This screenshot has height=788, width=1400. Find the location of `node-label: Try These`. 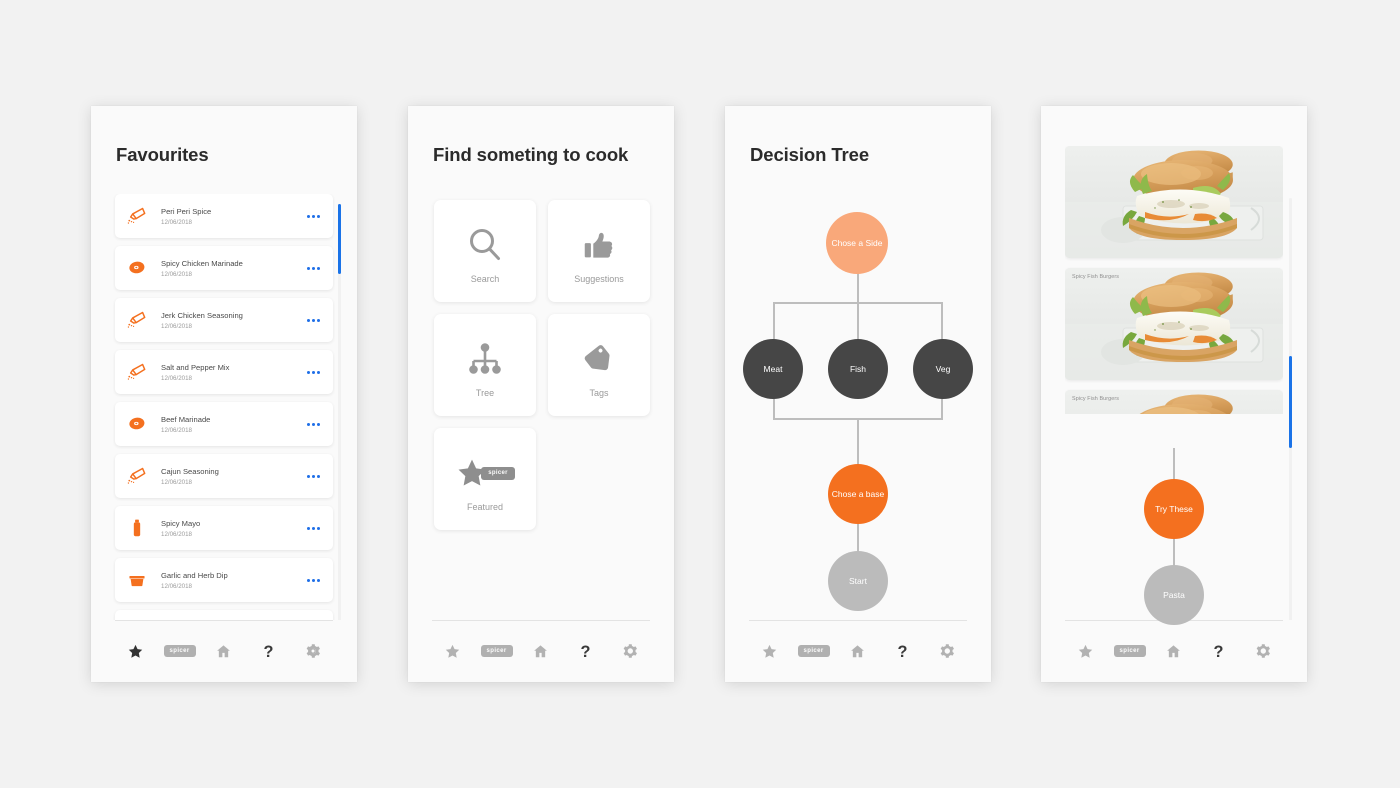

node-label: Try These is located at coordinates (1174, 508).